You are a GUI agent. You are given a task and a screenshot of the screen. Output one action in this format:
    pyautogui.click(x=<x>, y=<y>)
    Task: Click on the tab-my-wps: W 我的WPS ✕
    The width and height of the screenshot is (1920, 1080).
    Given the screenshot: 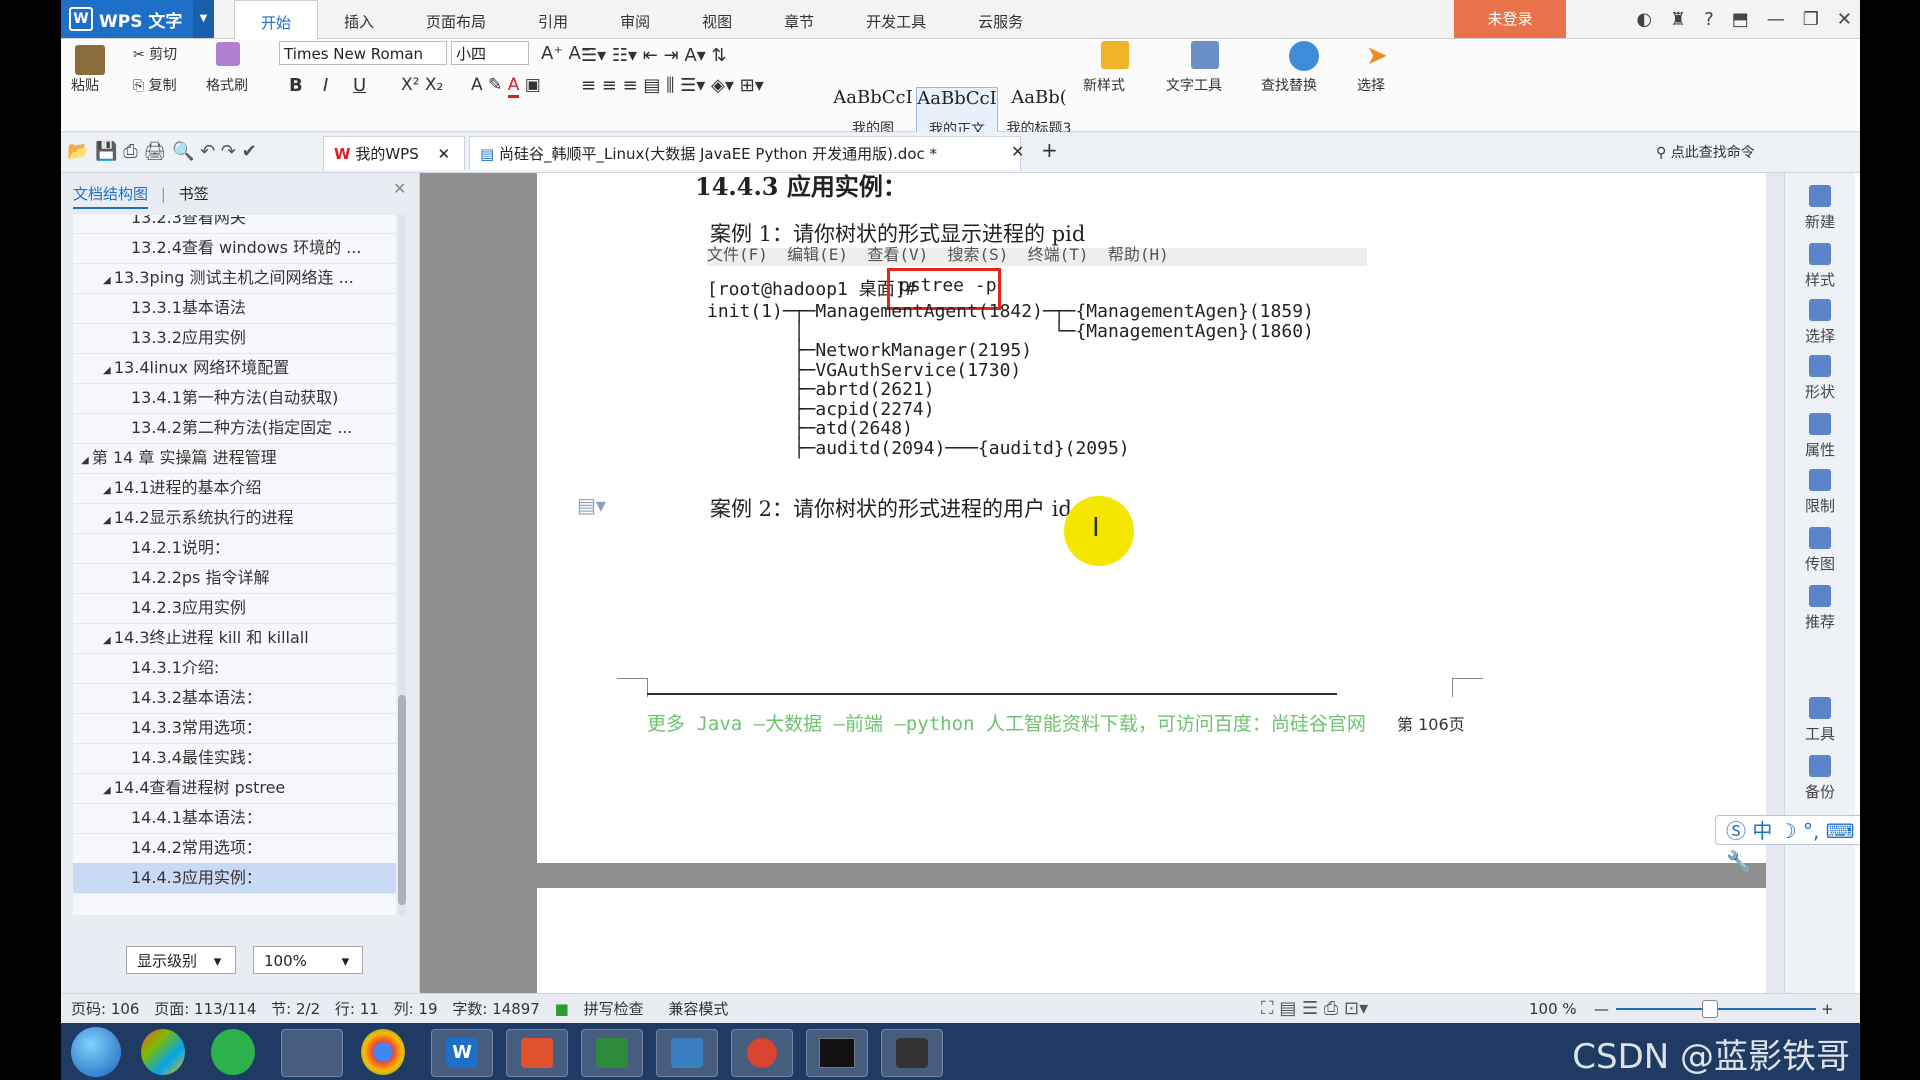 What is the action you would take?
    pyautogui.click(x=394, y=153)
    